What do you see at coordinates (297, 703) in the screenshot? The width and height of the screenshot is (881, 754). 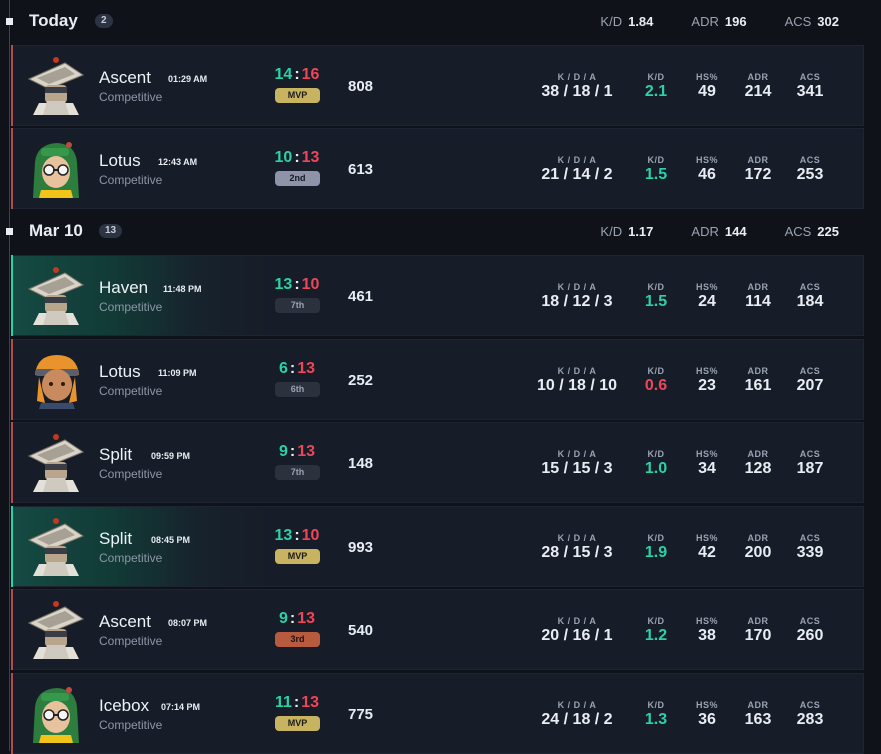 I see `match-score: 11:13` at bounding box center [297, 703].